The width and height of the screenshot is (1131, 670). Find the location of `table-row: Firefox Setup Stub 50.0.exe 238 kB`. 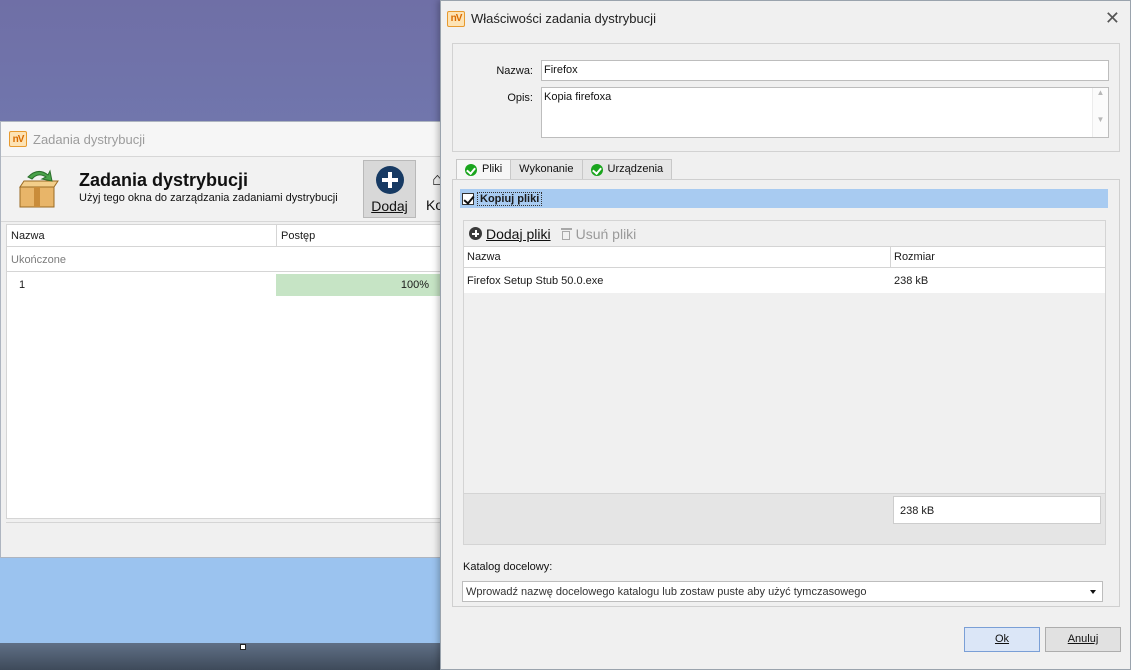

table-row: Firefox Setup Stub 50.0.exe 238 kB is located at coordinates (784, 280).